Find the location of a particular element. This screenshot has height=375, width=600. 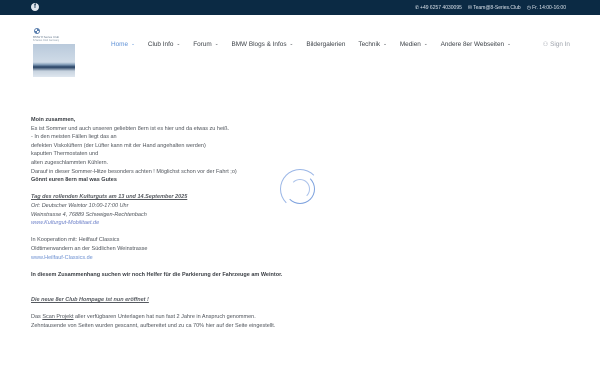

bold-line: Gönnt euren 8ern mal was Gutes is located at coordinates (74, 180).